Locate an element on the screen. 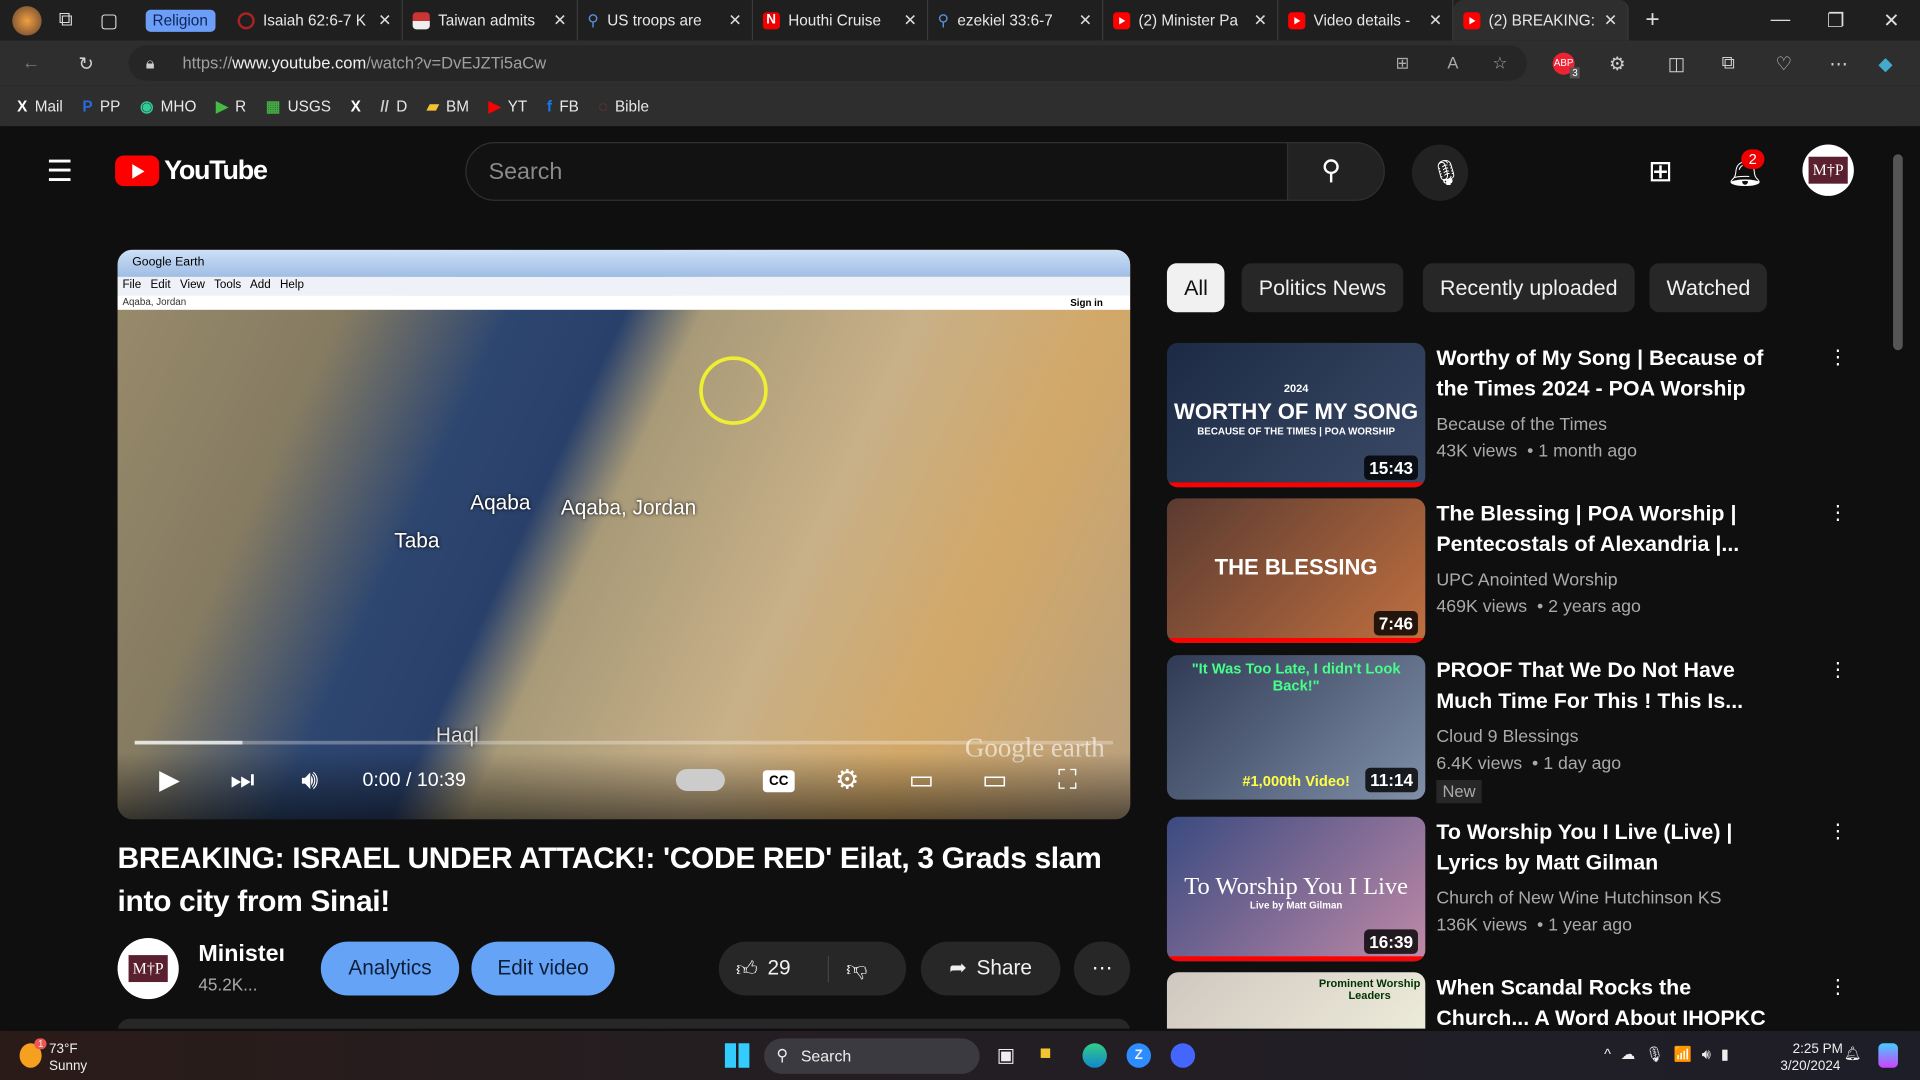 Image resolution: width=1920 pixels, height=1080 pixels. bookmark-item: X is located at coordinates (356, 105).